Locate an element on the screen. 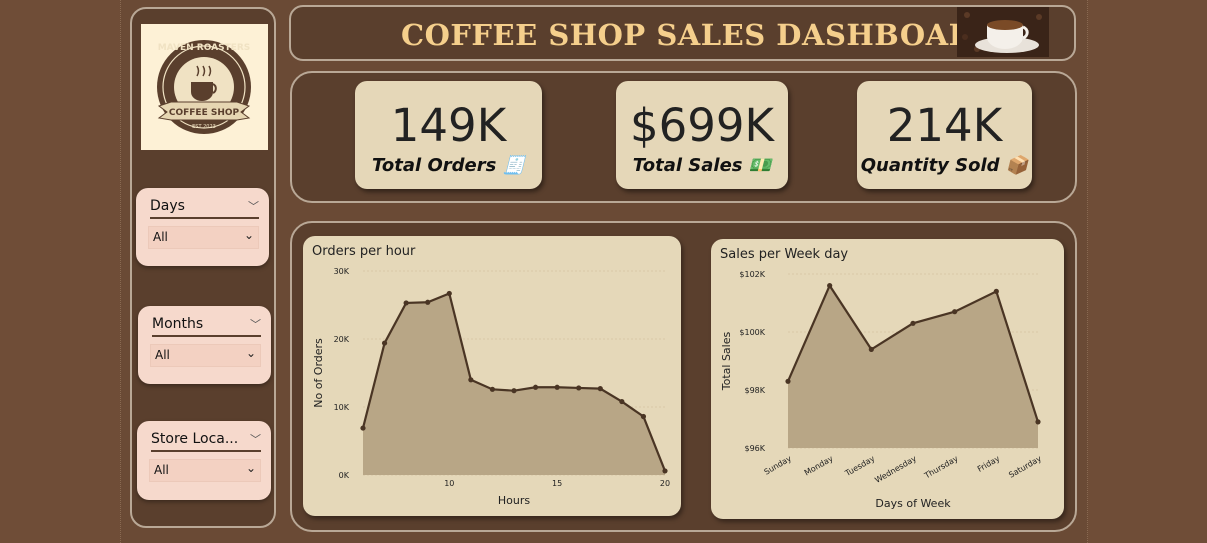 The height and width of the screenshot is (543, 1207). x-tick-label: Thursday is located at coordinates (941, 467).